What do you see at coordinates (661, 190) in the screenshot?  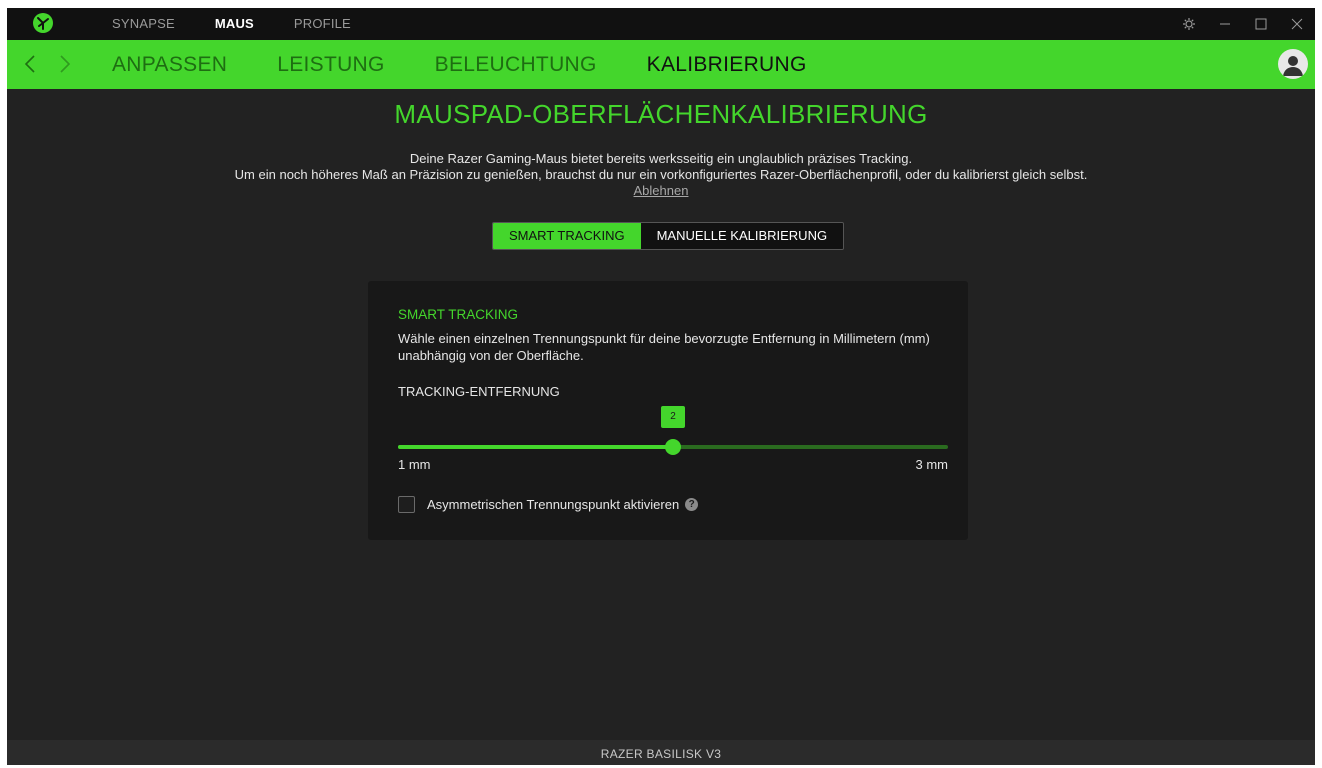 I see `decline-link: Ablehnen` at bounding box center [661, 190].